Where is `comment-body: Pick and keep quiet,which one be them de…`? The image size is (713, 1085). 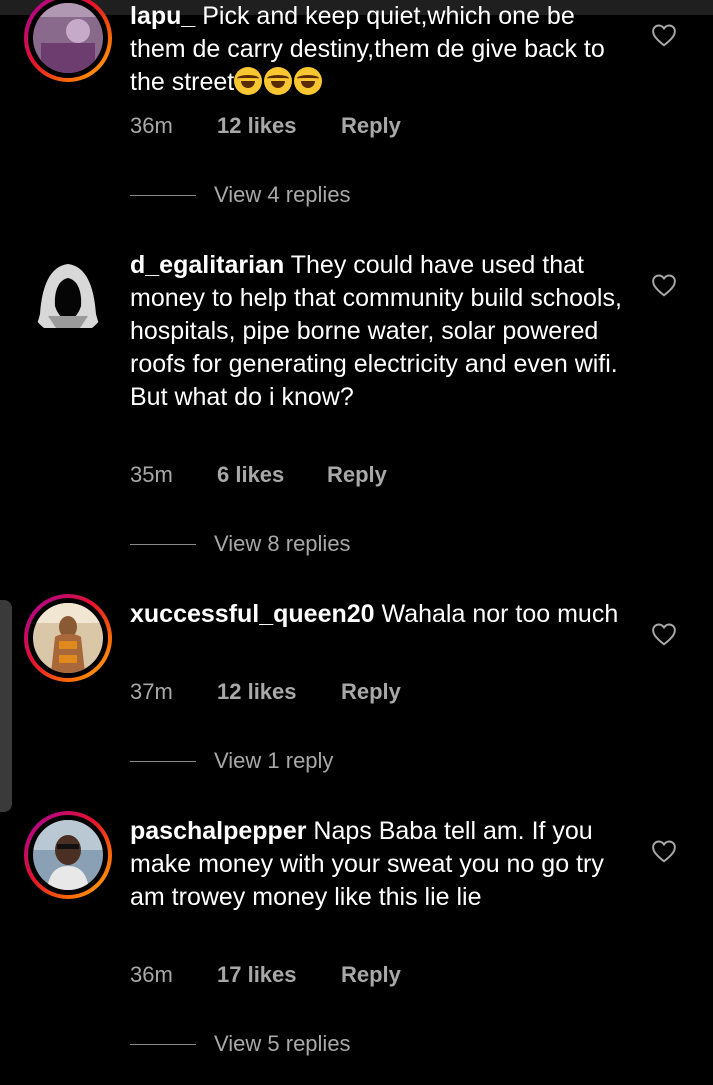
comment-body: Pick and keep quiet,which one be them de… is located at coordinates (367, 49).